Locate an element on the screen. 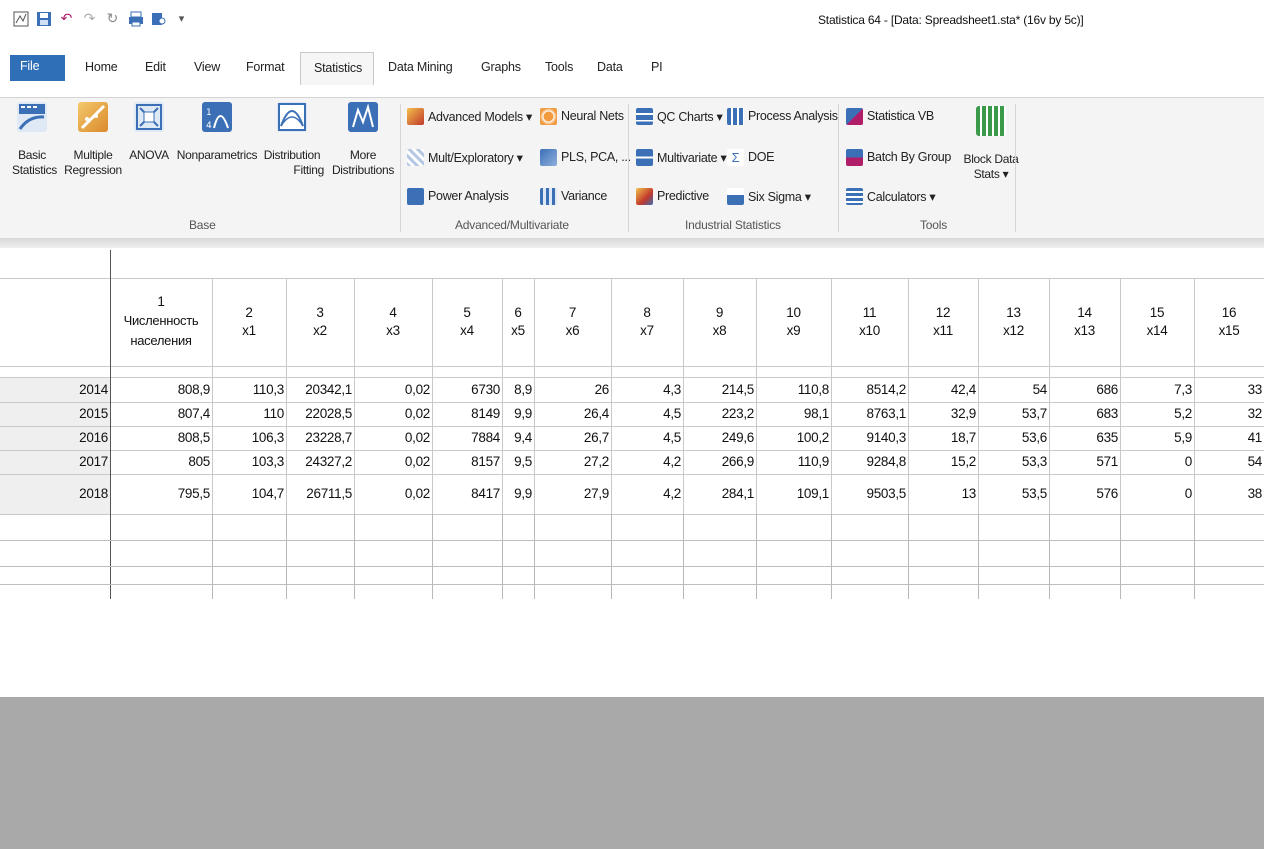  table-cell: 27,2 is located at coordinates (572, 462).